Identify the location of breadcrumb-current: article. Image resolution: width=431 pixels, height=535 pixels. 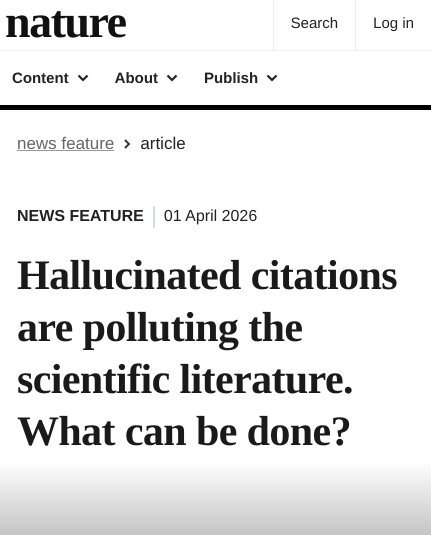
(163, 144).